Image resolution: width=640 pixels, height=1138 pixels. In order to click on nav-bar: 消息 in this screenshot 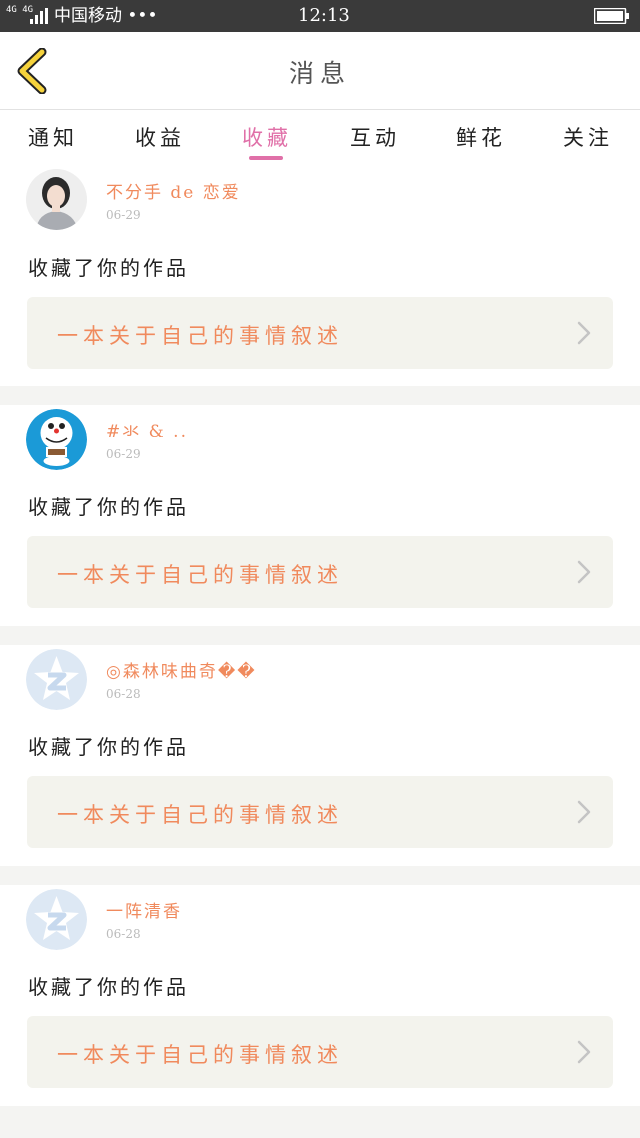, I will do `click(320, 71)`.